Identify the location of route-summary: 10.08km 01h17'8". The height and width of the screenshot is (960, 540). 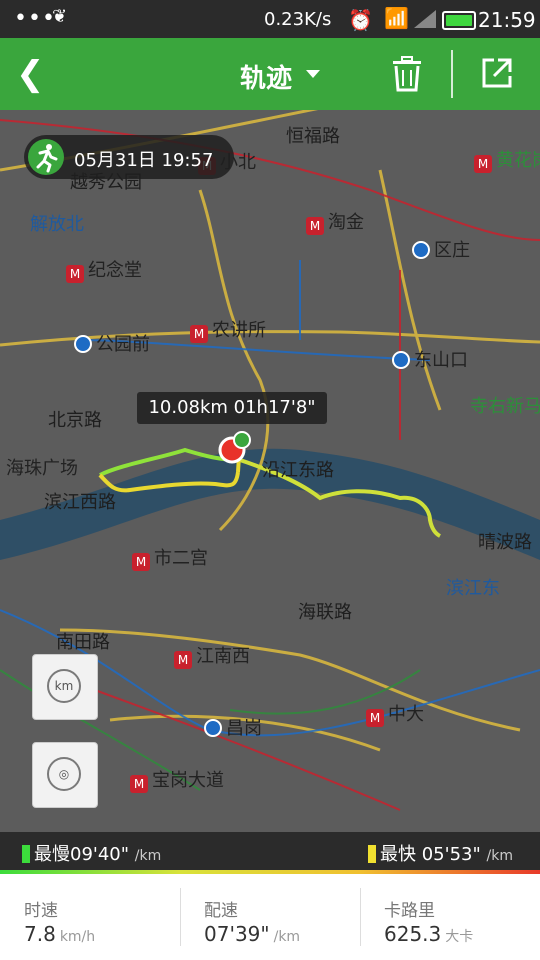
(232, 408).